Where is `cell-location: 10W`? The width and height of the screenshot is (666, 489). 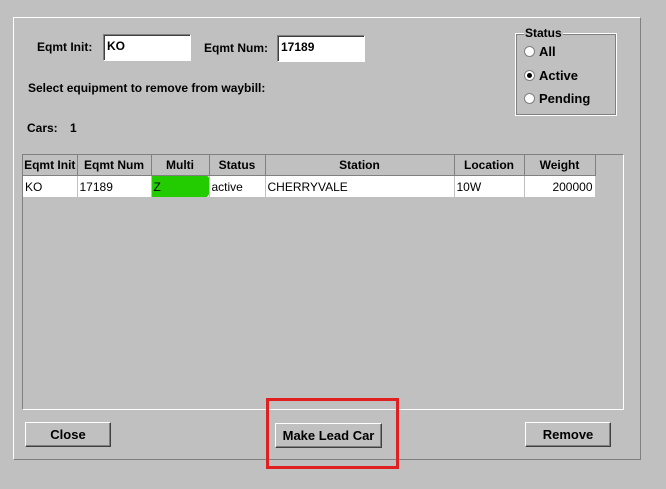 cell-location: 10W is located at coordinates (489, 186).